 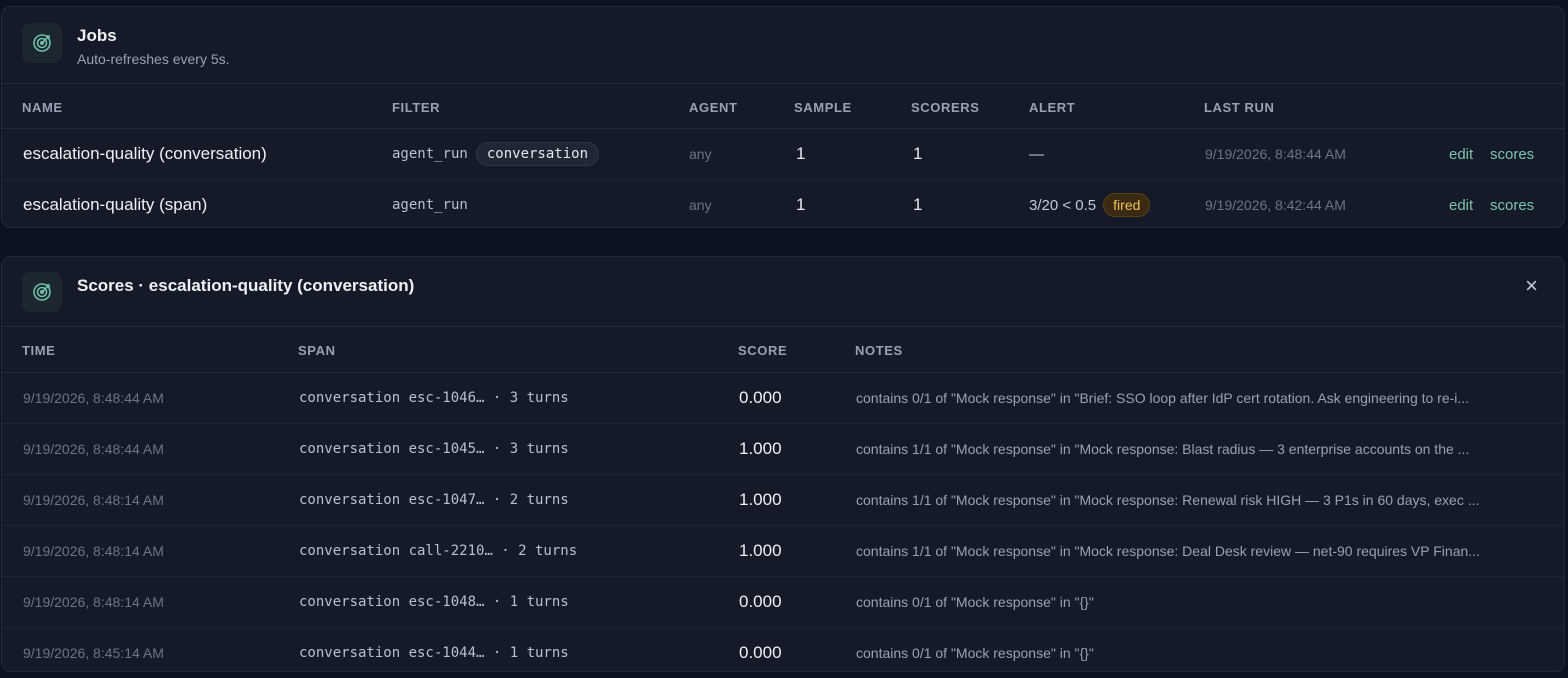 I want to click on job-filter: agent_run conversation, so click(x=496, y=154).